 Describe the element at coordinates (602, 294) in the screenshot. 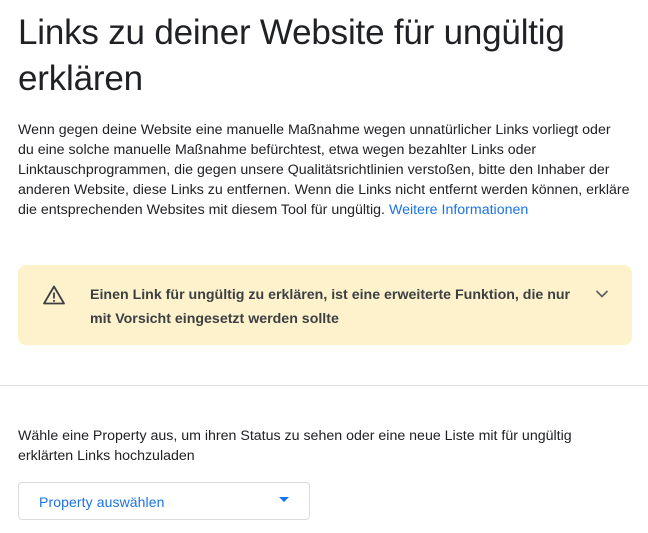

I see `chevron-down-icon` at that location.